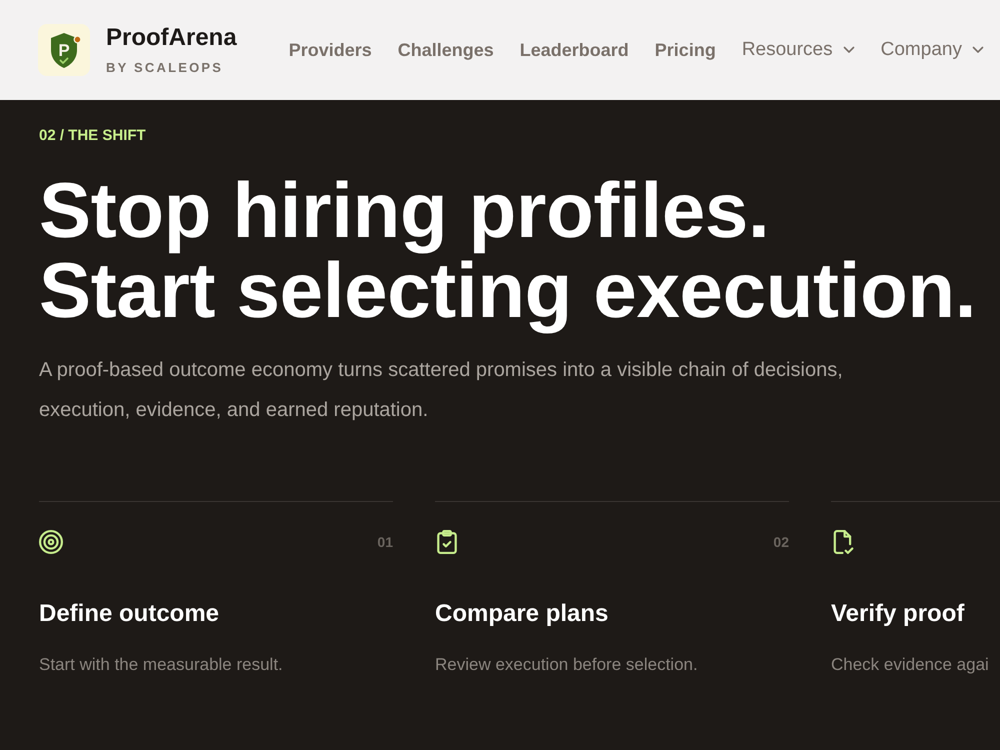  I want to click on step-number: 01, so click(385, 542).